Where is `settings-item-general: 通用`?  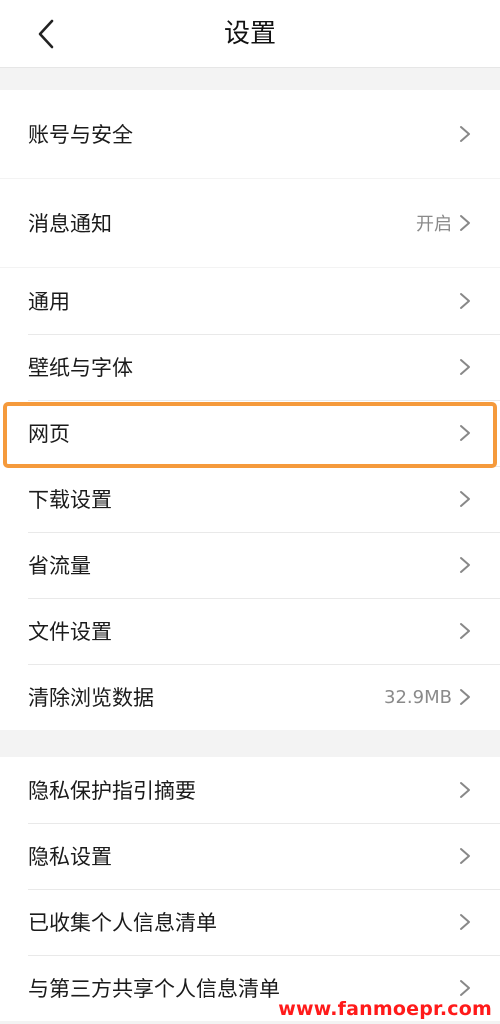
settings-item-general: 通用 is located at coordinates (250, 301).